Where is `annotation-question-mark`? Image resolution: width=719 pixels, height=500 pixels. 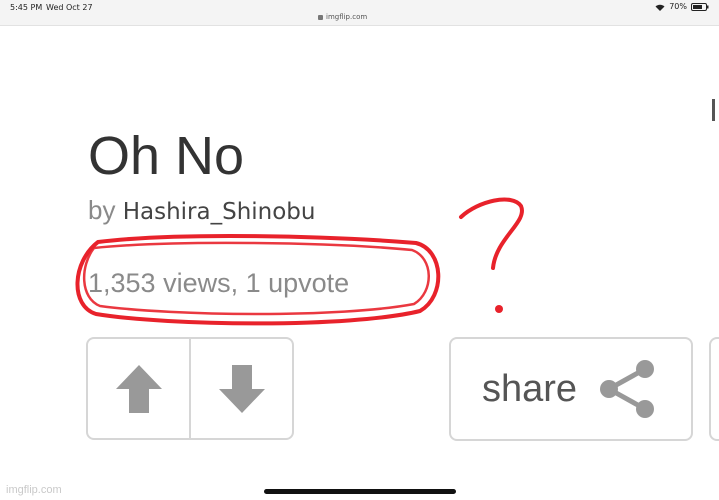 annotation-question-mark is located at coordinates (491, 233).